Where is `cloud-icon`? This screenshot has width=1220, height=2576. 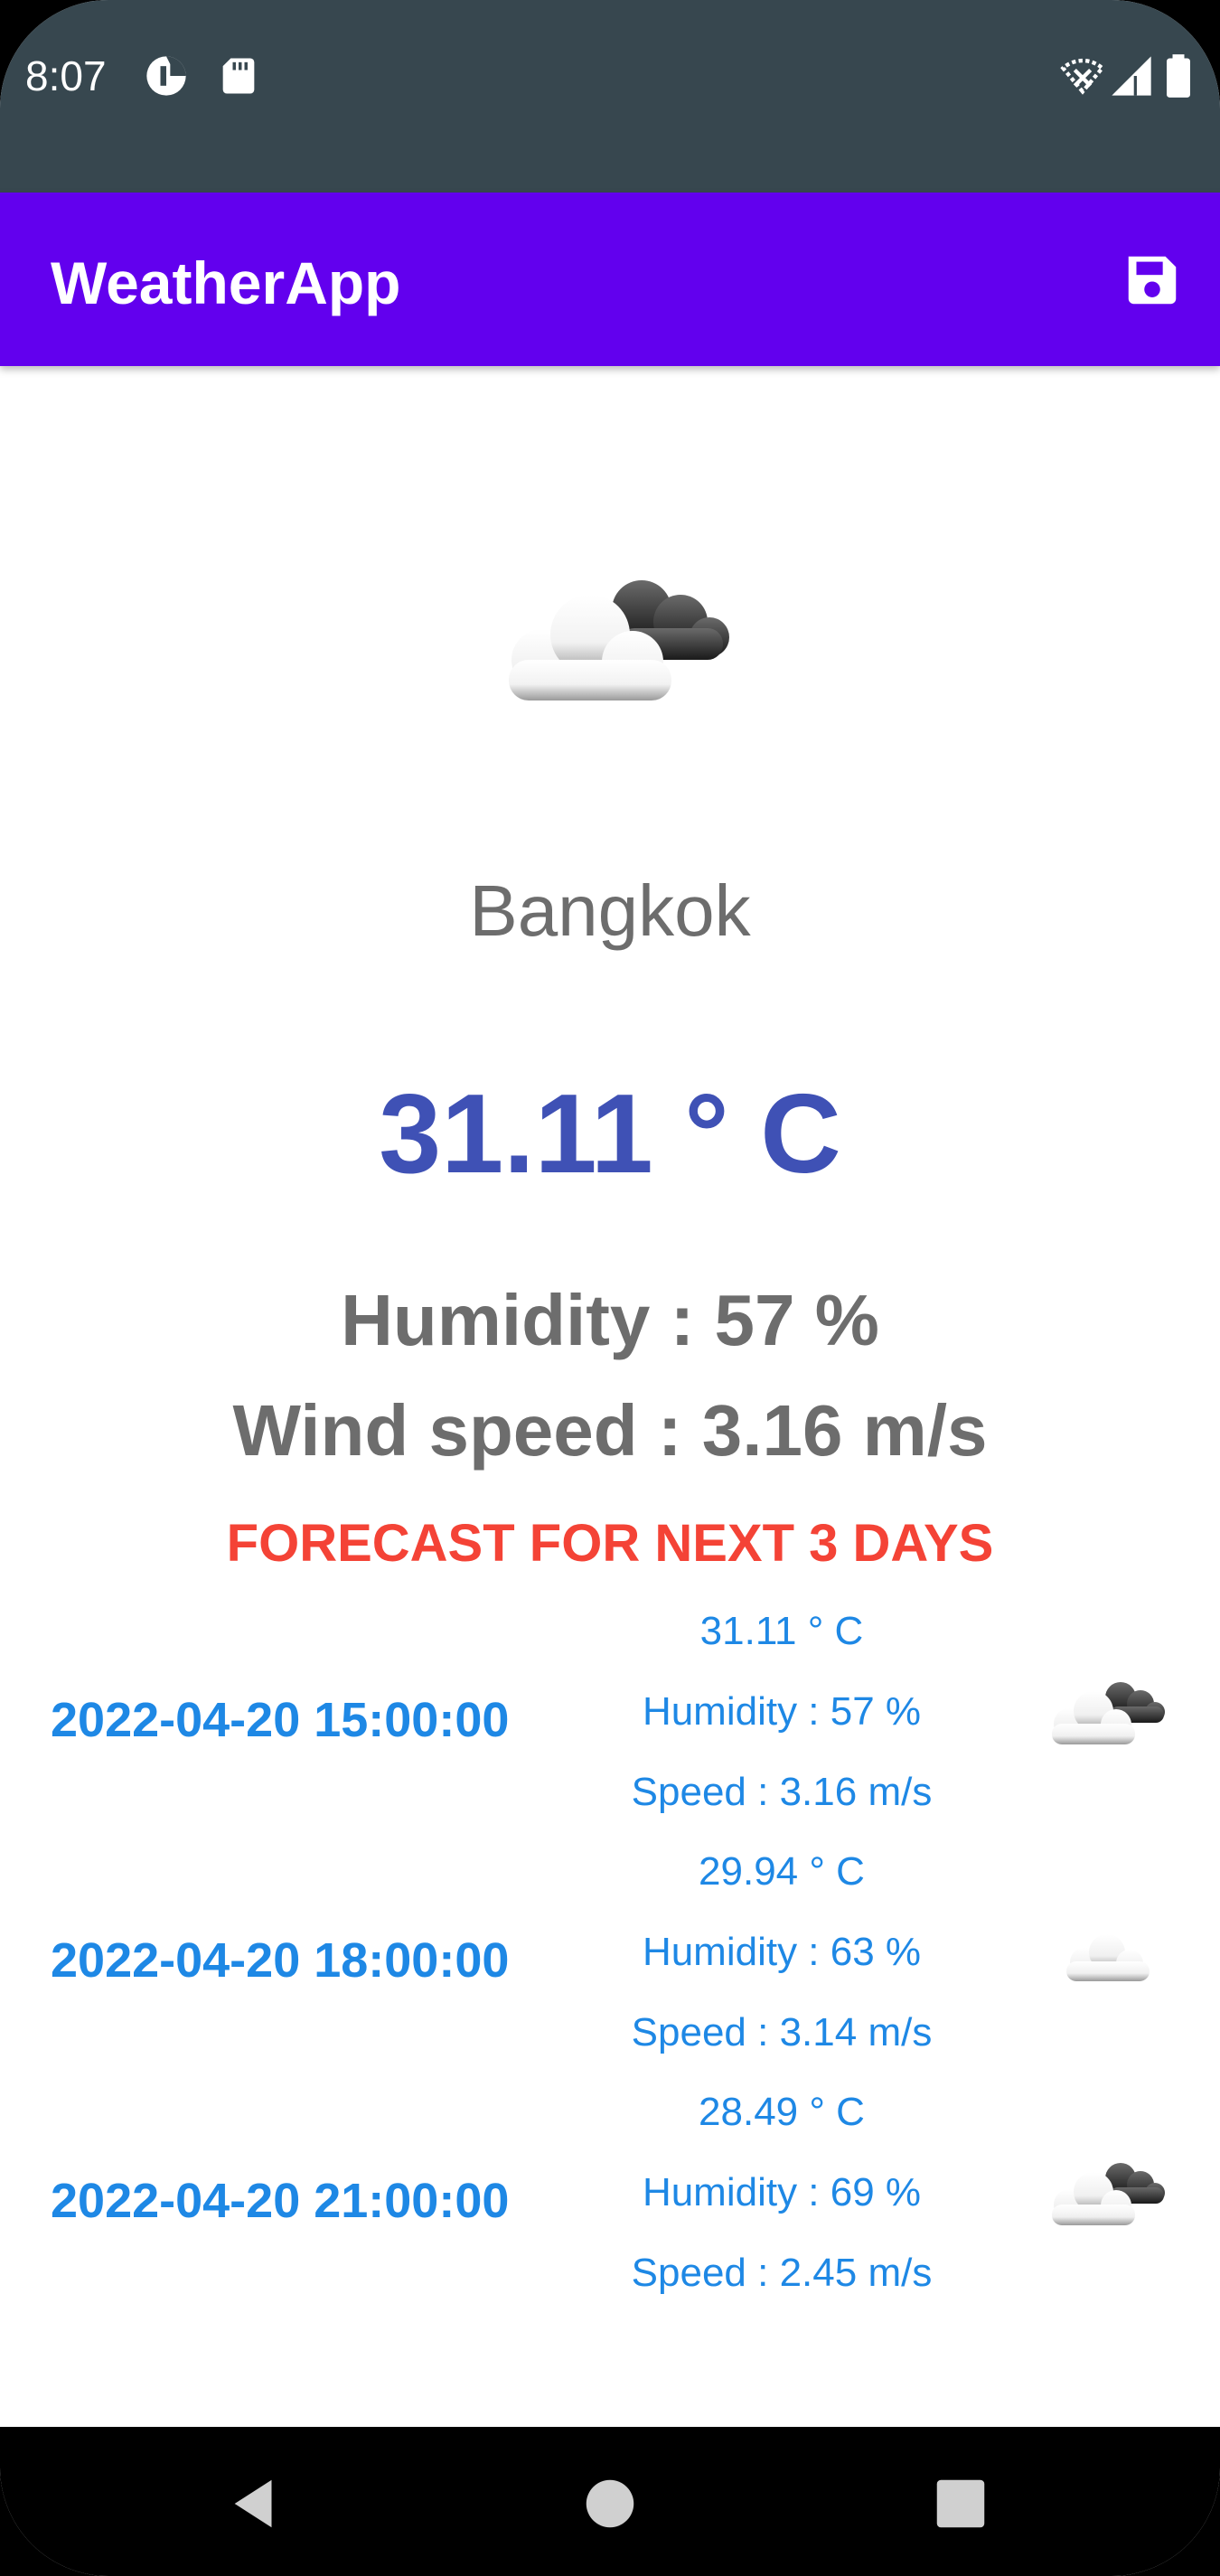
cloud-icon is located at coordinates (1107, 1954).